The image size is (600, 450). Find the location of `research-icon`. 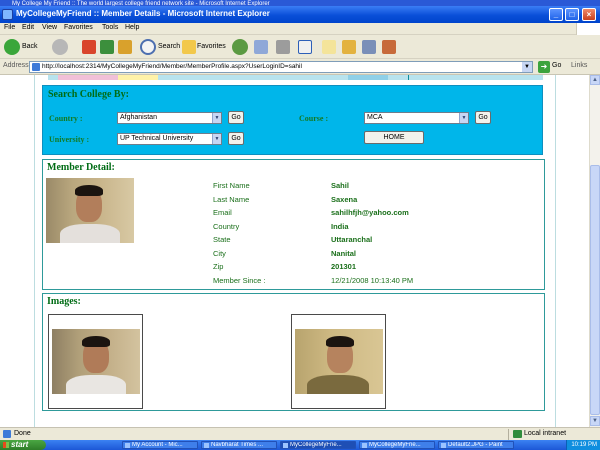

research-icon is located at coordinates (349, 47).